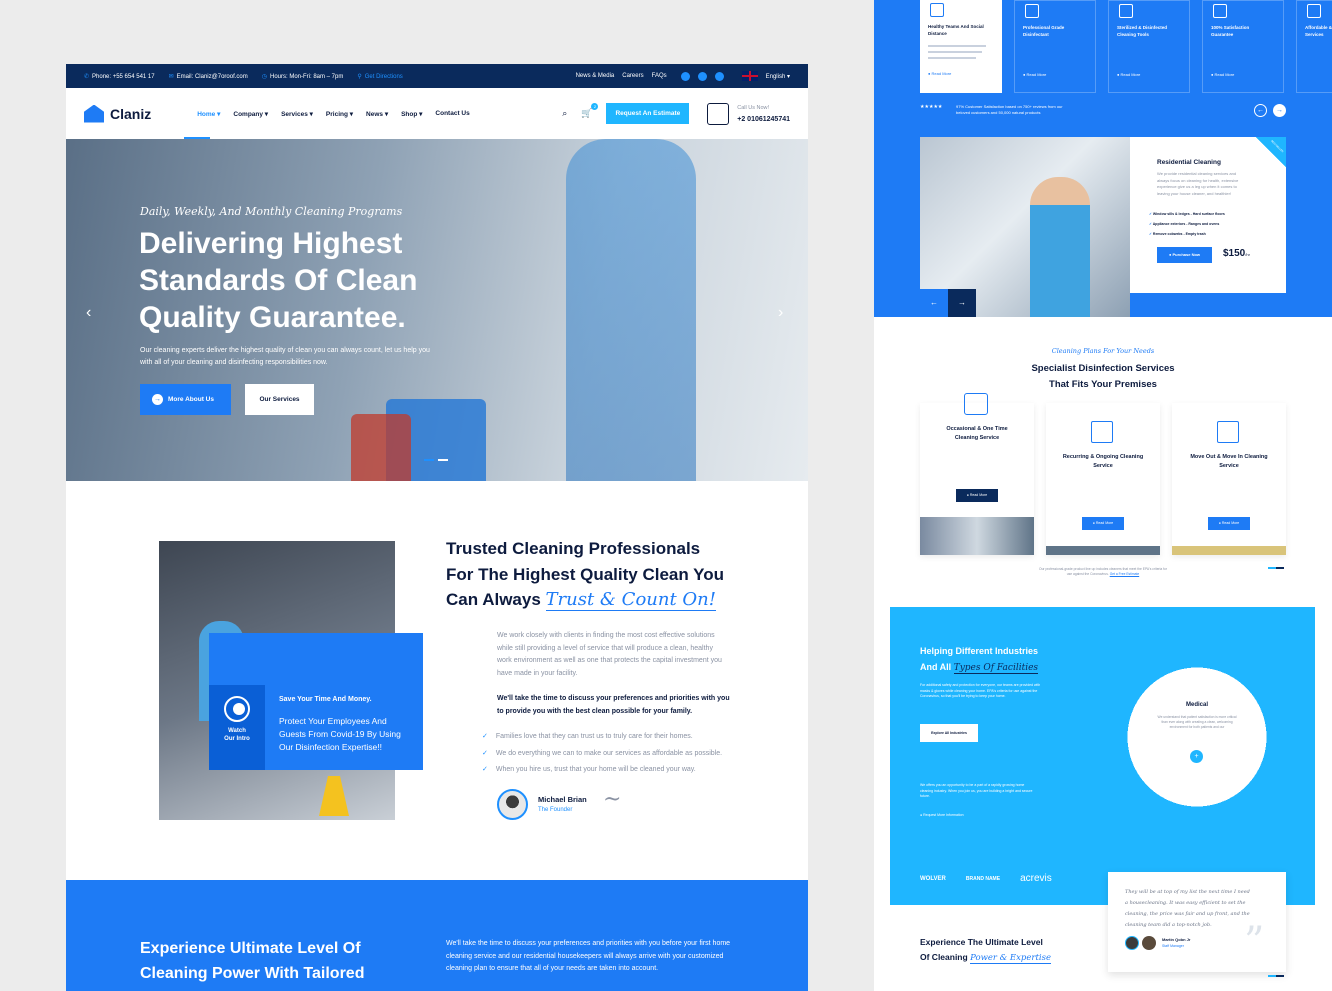  Describe the element at coordinates (944, 957) in the screenshot. I see `bottom-title-line2-text: Of Cleaning` at that location.